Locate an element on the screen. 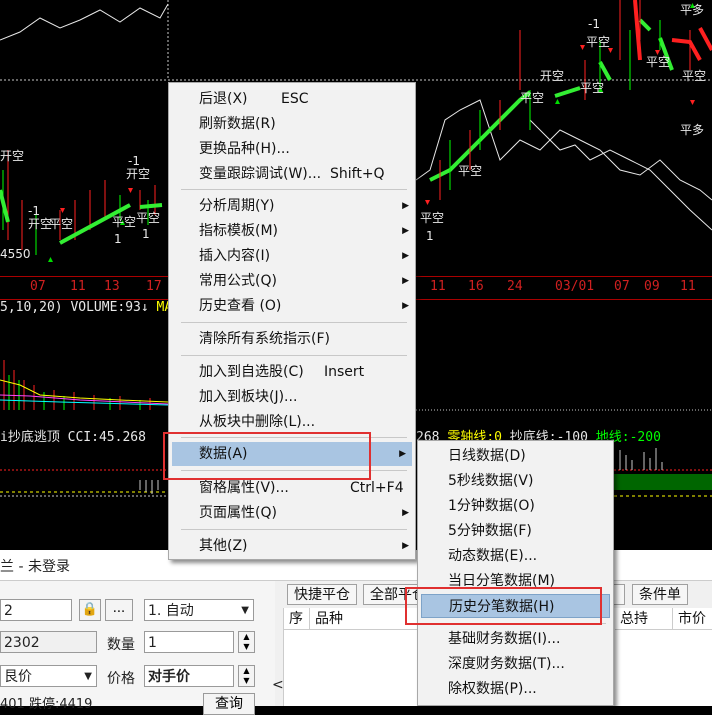  column-header: 市价 is located at coordinates (692, 619).